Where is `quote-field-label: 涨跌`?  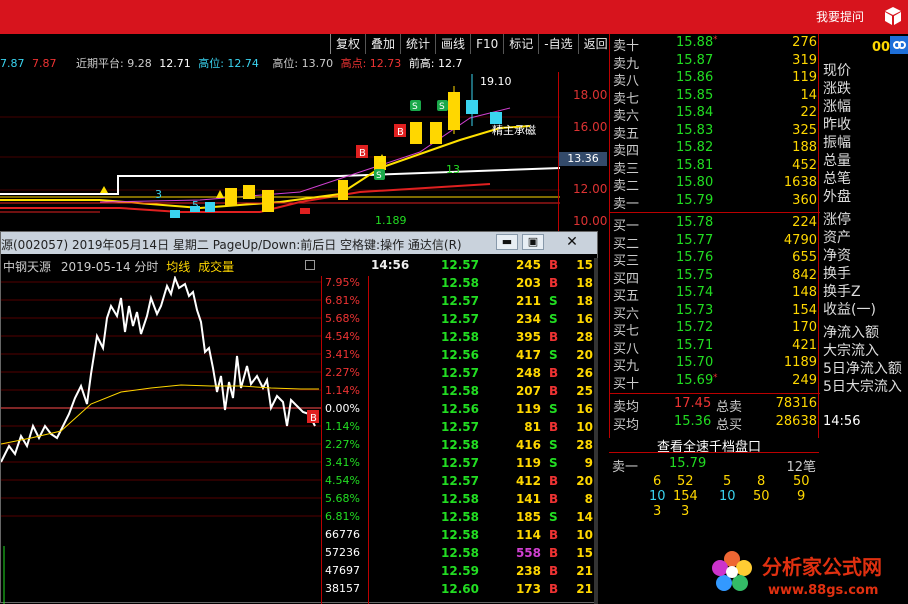 quote-field-label: 涨跌 is located at coordinates (837, 89).